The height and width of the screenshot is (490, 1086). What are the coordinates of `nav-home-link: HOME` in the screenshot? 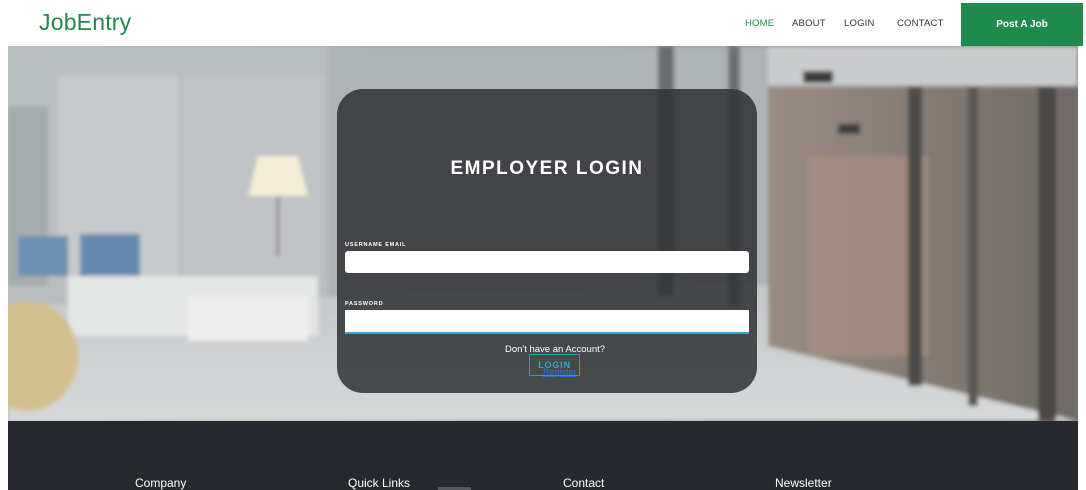 It's located at (759, 23).